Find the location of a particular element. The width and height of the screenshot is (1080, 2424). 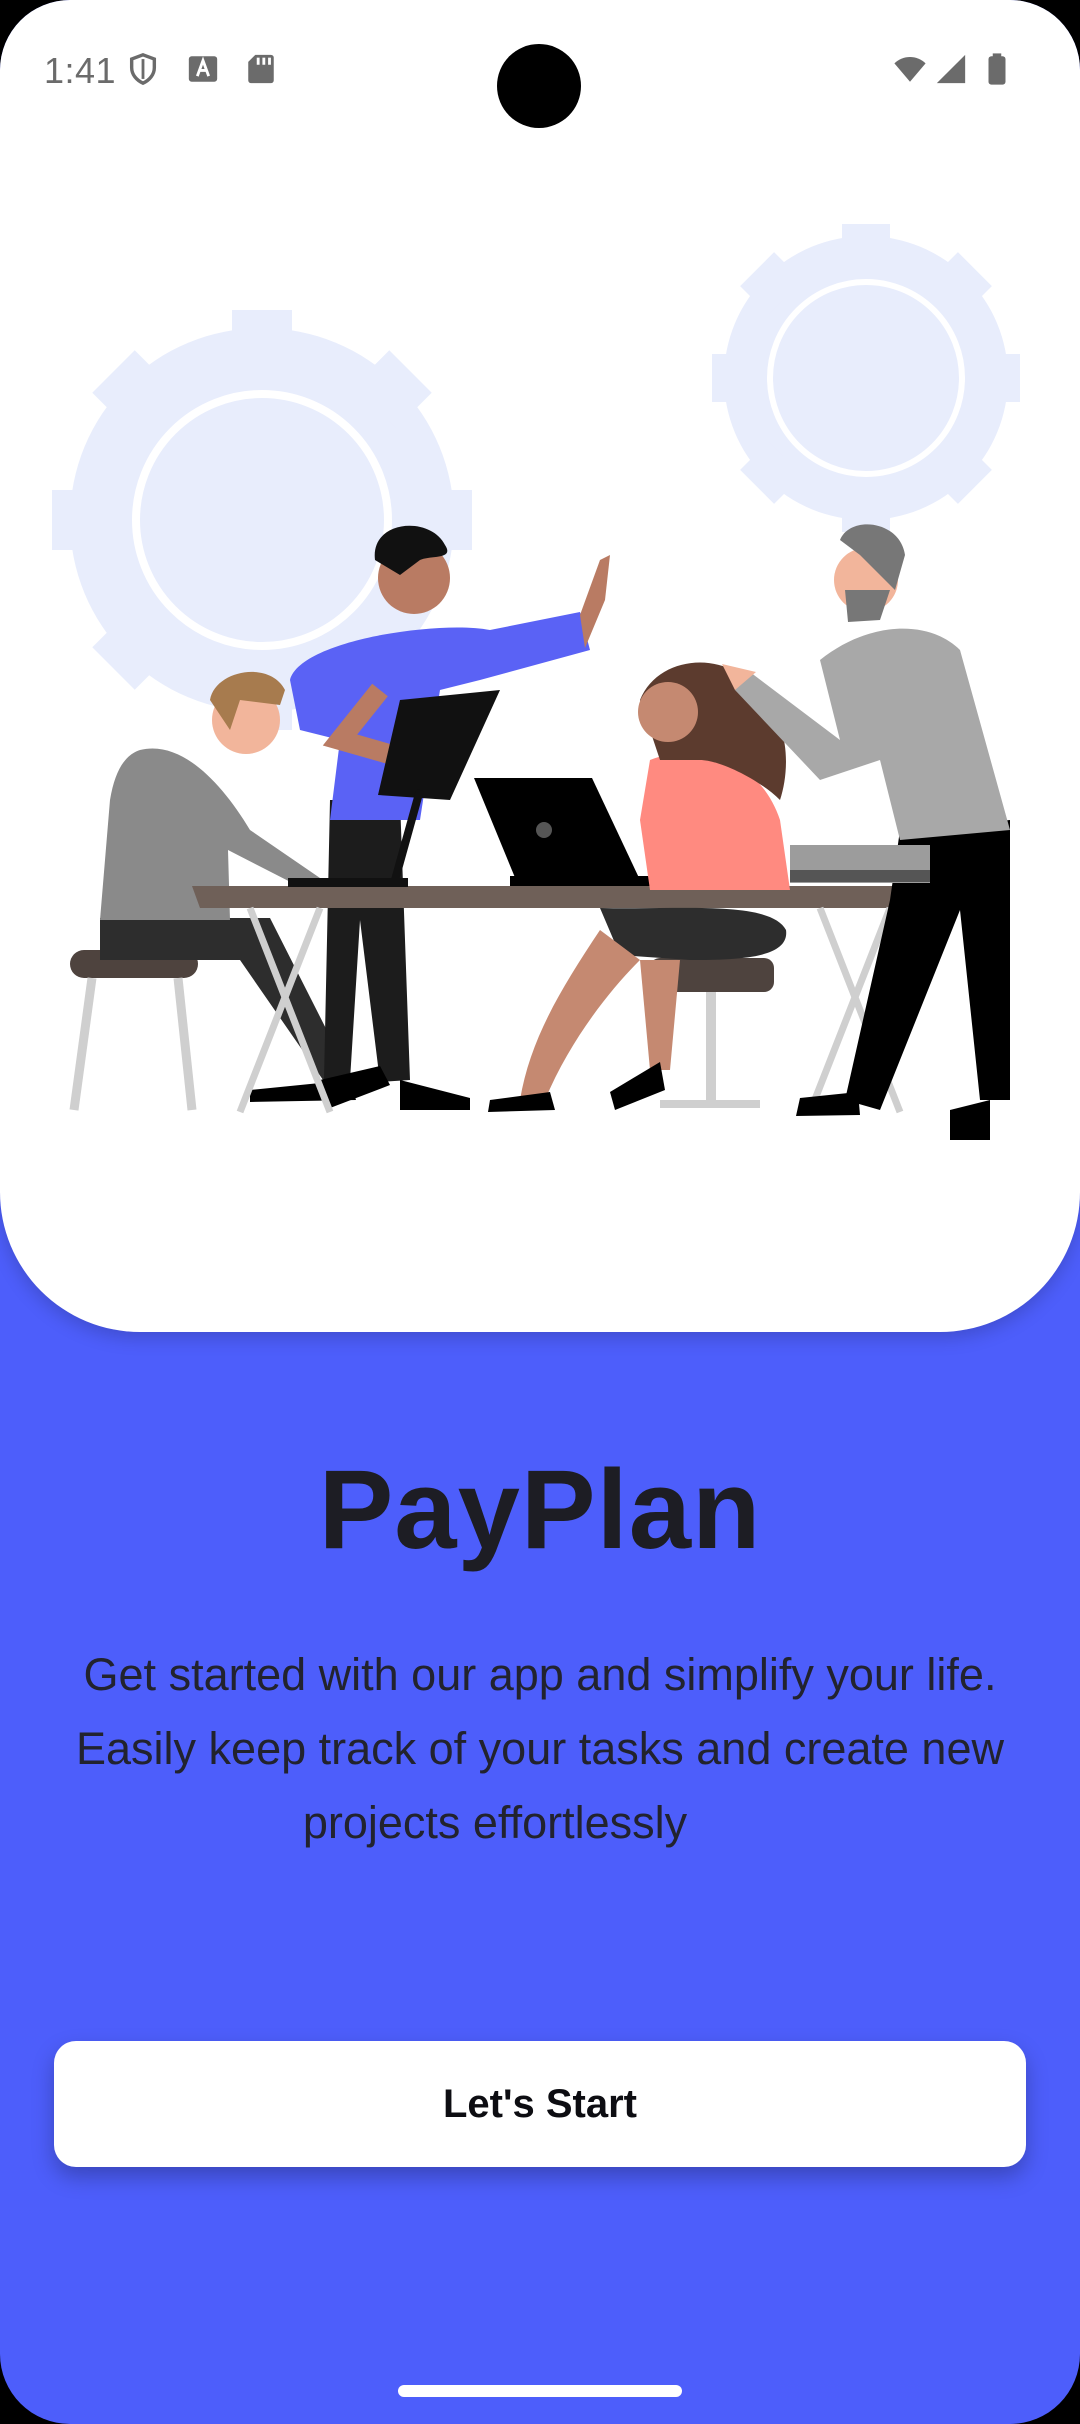

description-line: projects effortlessly is located at coordinates (495, 1822).